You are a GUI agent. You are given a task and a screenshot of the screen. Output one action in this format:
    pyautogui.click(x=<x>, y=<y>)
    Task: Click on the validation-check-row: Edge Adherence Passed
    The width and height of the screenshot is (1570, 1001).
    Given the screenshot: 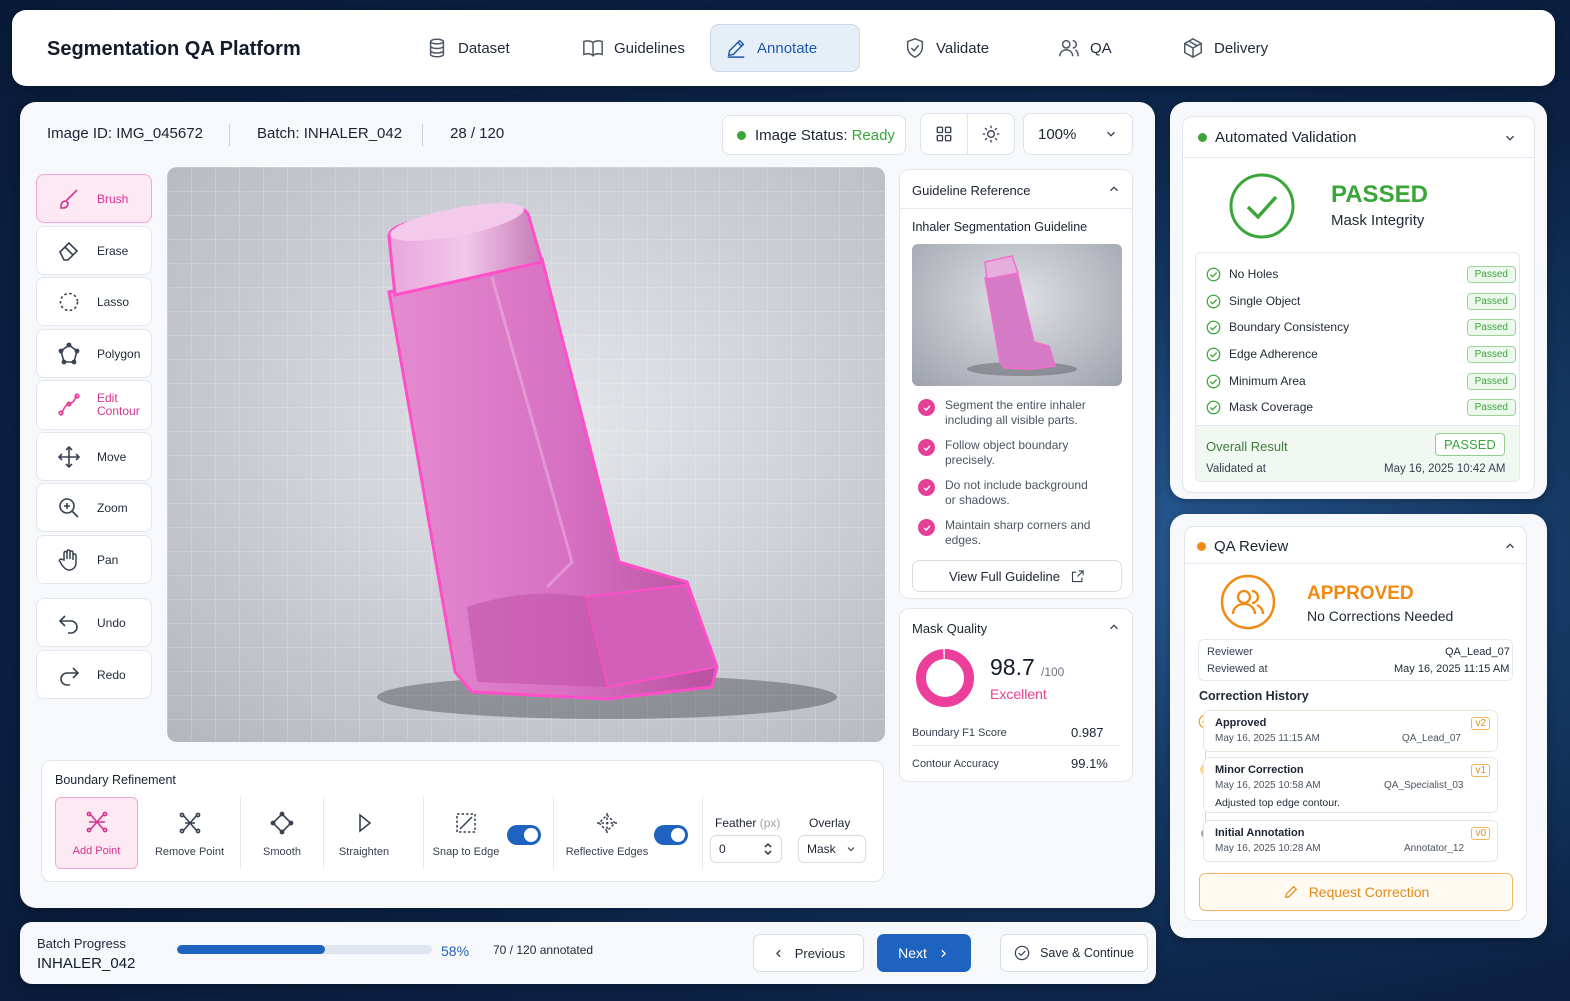 What is the action you would take?
    pyautogui.click(x=1361, y=354)
    